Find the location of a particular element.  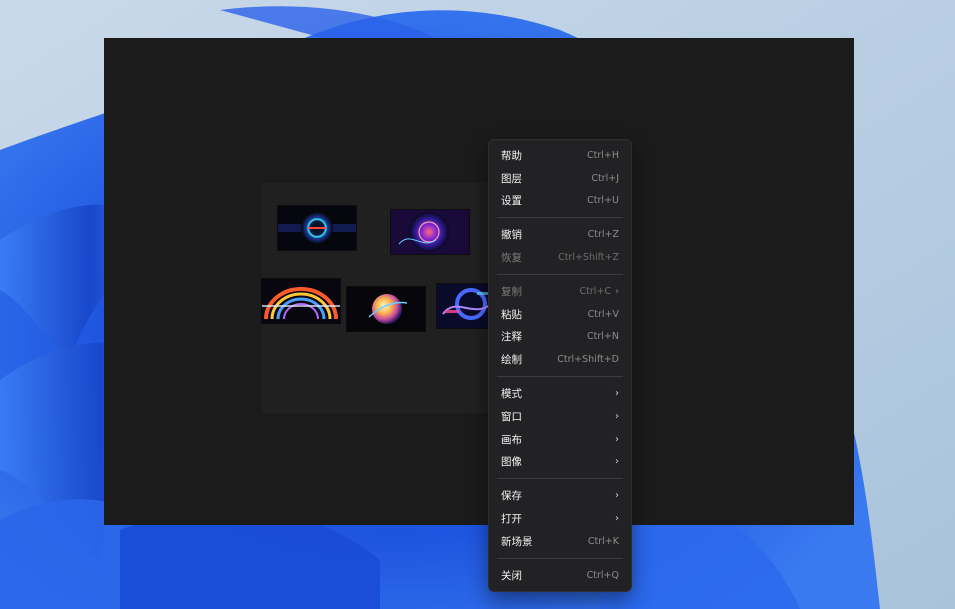

menu-item-label: 帮助 is located at coordinates (511, 155).